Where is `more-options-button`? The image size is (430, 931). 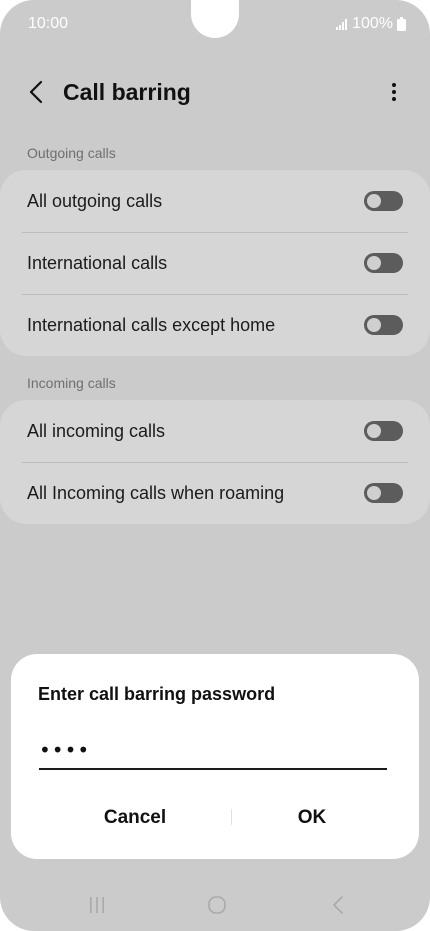
more-options-button is located at coordinates (394, 92).